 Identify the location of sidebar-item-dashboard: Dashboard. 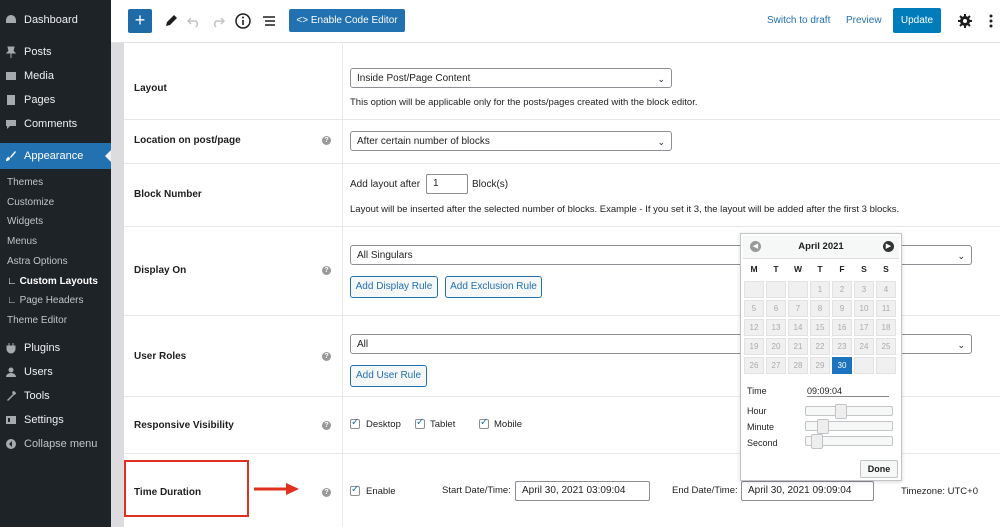
(55, 20).